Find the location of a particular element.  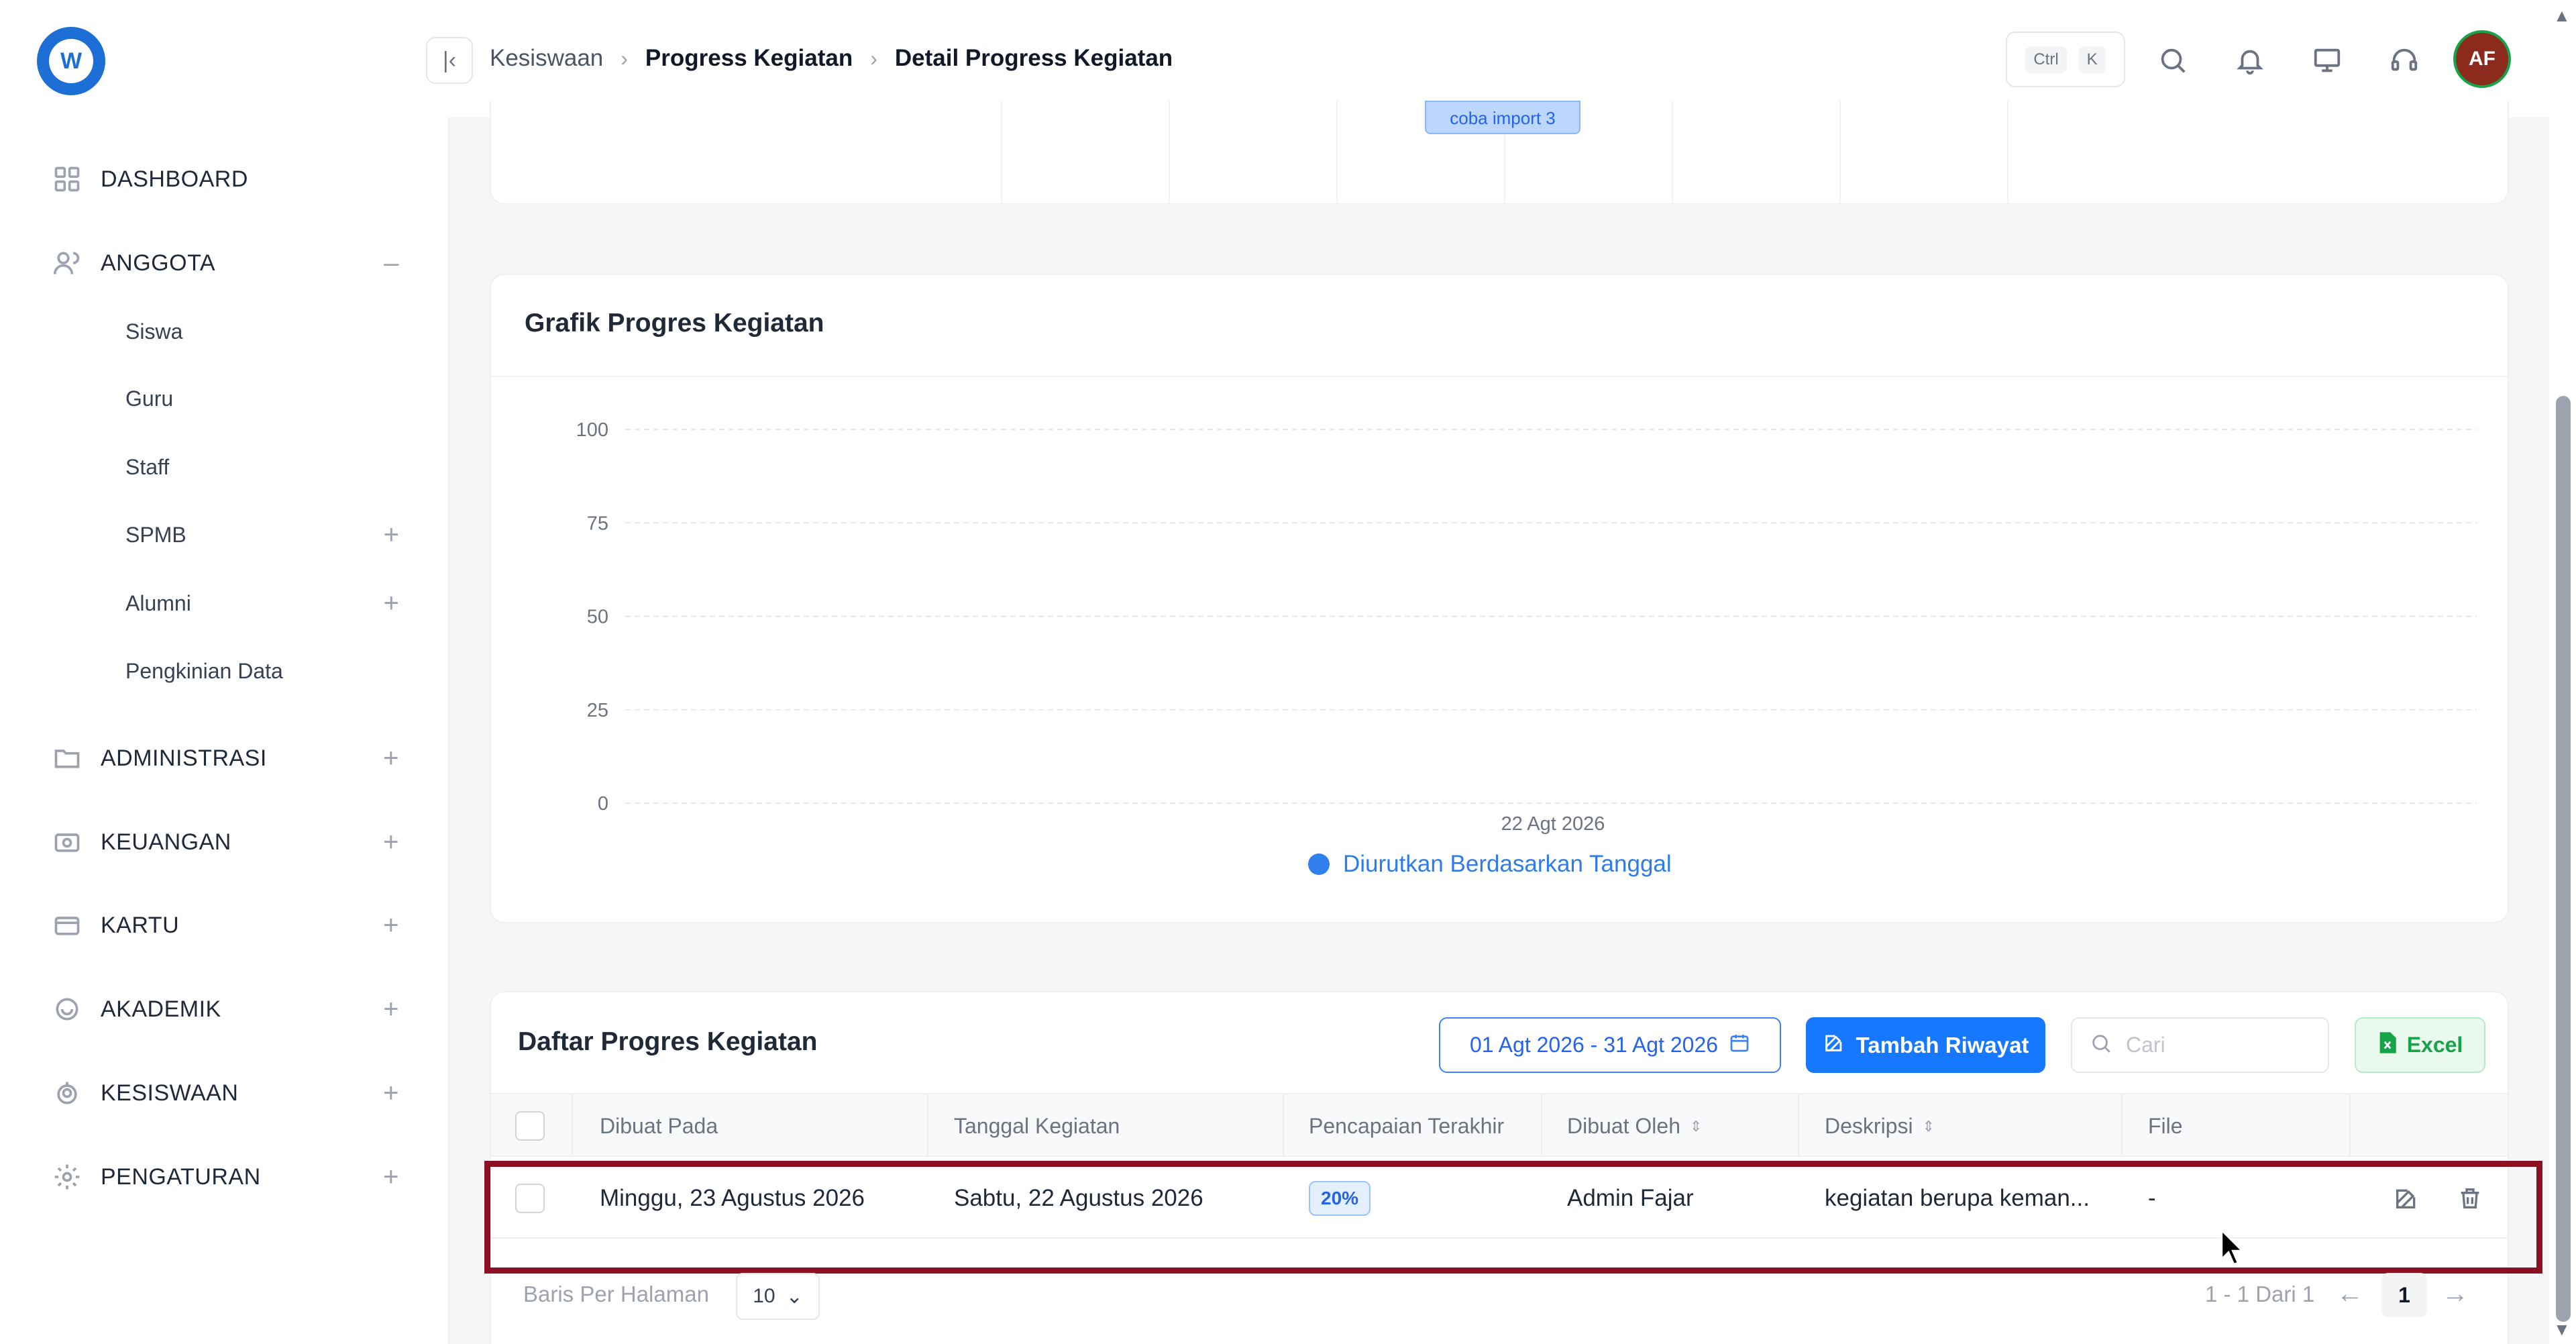

chevron-right-icon: › is located at coordinates (624, 58).